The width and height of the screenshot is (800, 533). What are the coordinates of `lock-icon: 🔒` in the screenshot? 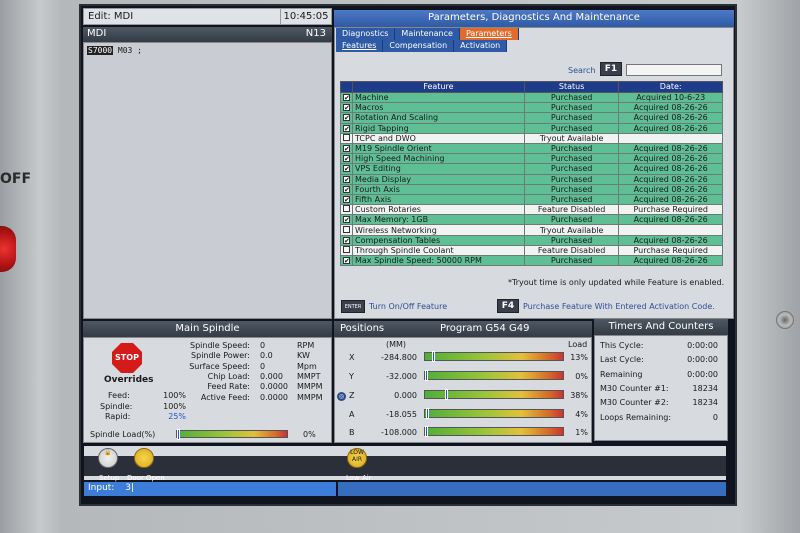 It's located at (108, 458).